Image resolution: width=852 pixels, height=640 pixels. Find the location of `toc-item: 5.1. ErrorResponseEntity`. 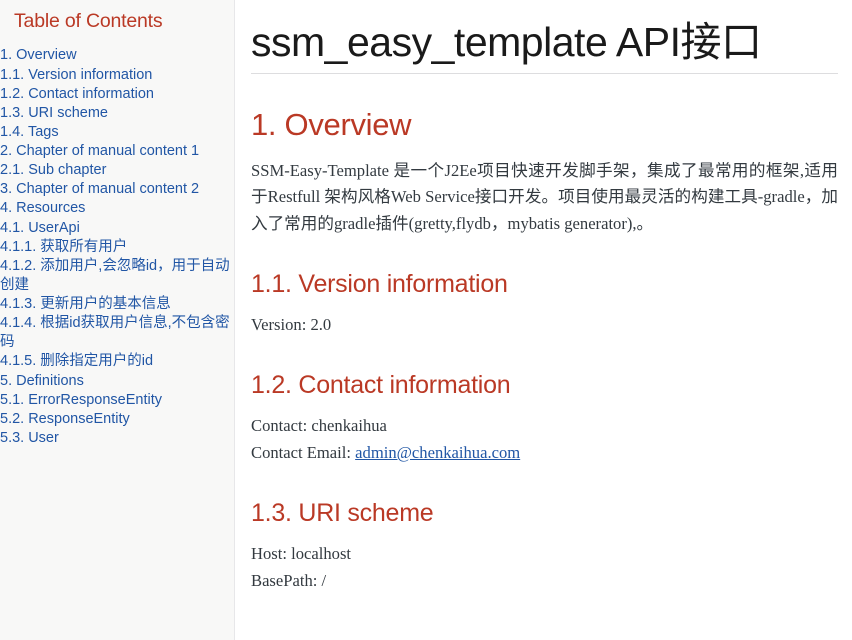

toc-item: 5.1. ErrorResponseEntity is located at coordinates (117, 400).